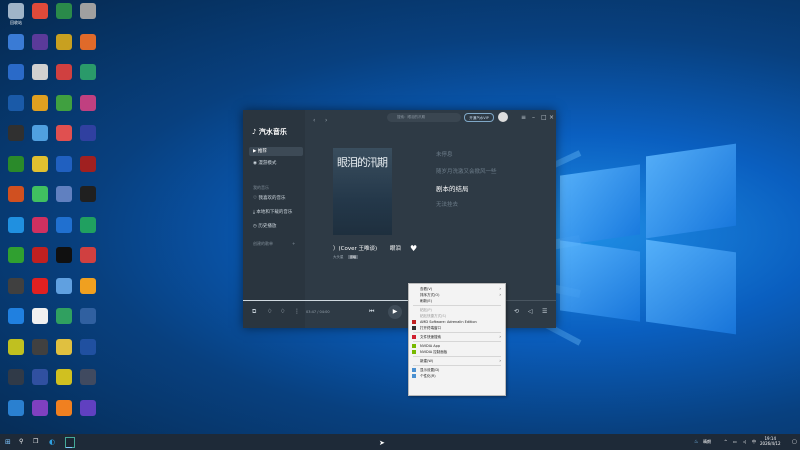 The width and height of the screenshot is (800, 450). Describe the element at coordinates (551, 117) in the screenshot. I see `close-icon: ×` at that location.